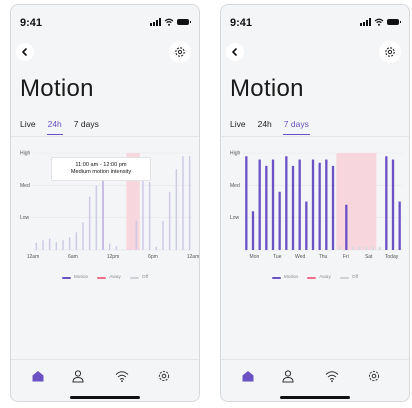 The height and width of the screenshot is (408, 412). What do you see at coordinates (369, 257) in the screenshot?
I see `x-tick-label: Sat` at bounding box center [369, 257].